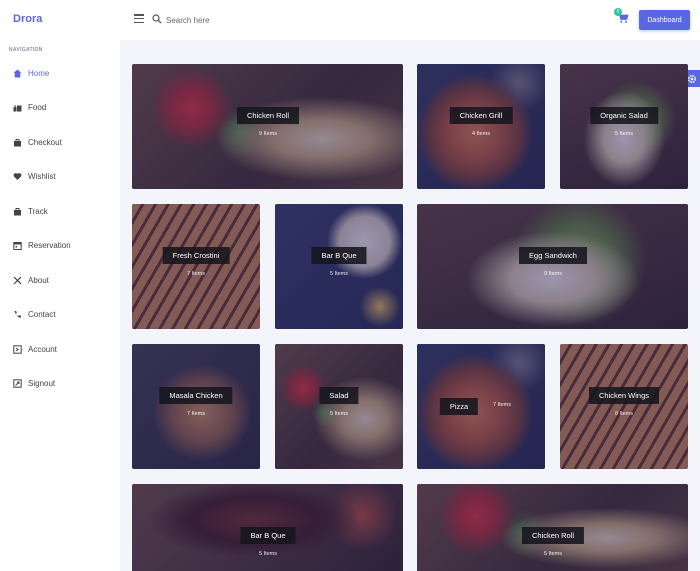  I want to click on menu-toggle-icon, so click(139, 18).